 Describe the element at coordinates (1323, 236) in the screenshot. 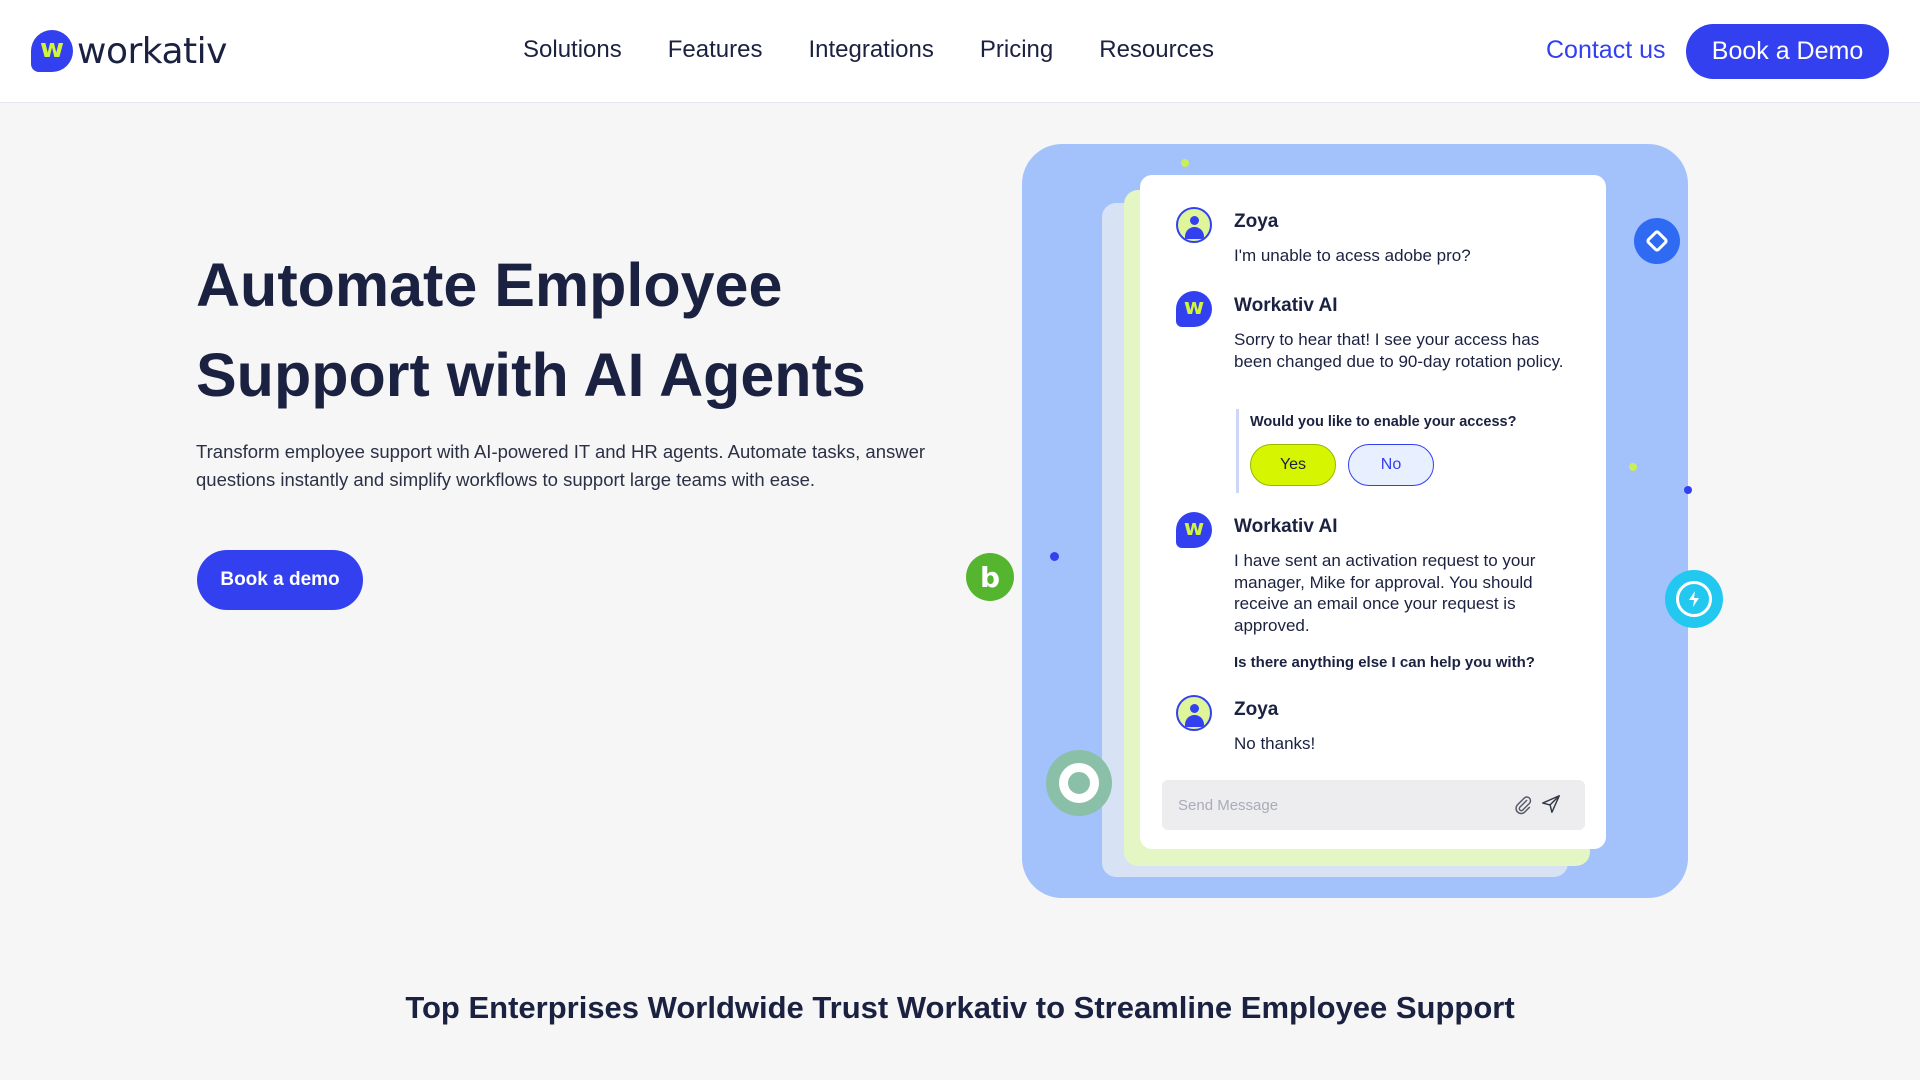

I see `chat-message-user: Zoya I'm unable to acess adobe pro?` at that location.